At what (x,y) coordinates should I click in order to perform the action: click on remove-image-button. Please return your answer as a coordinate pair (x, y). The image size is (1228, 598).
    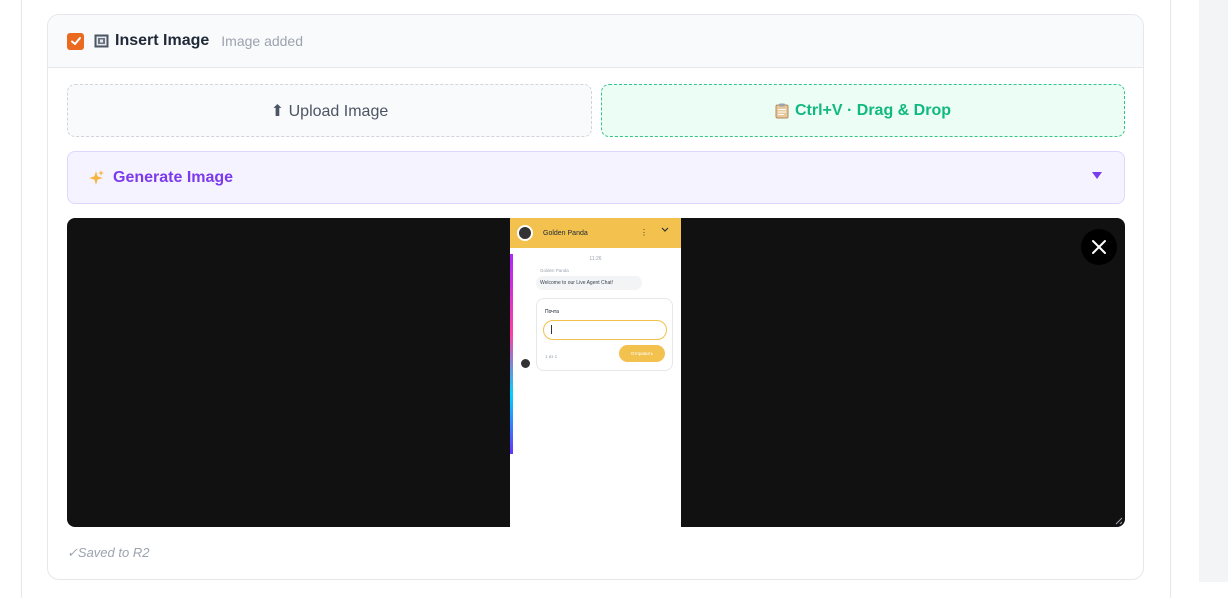
    Looking at the image, I should click on (1099, 247).